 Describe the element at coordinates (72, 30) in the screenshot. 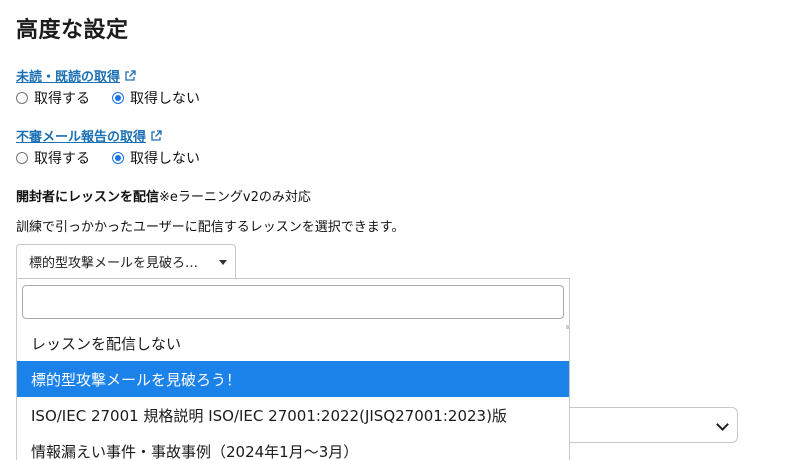

I see `page-title: 高度な設定` at that location.